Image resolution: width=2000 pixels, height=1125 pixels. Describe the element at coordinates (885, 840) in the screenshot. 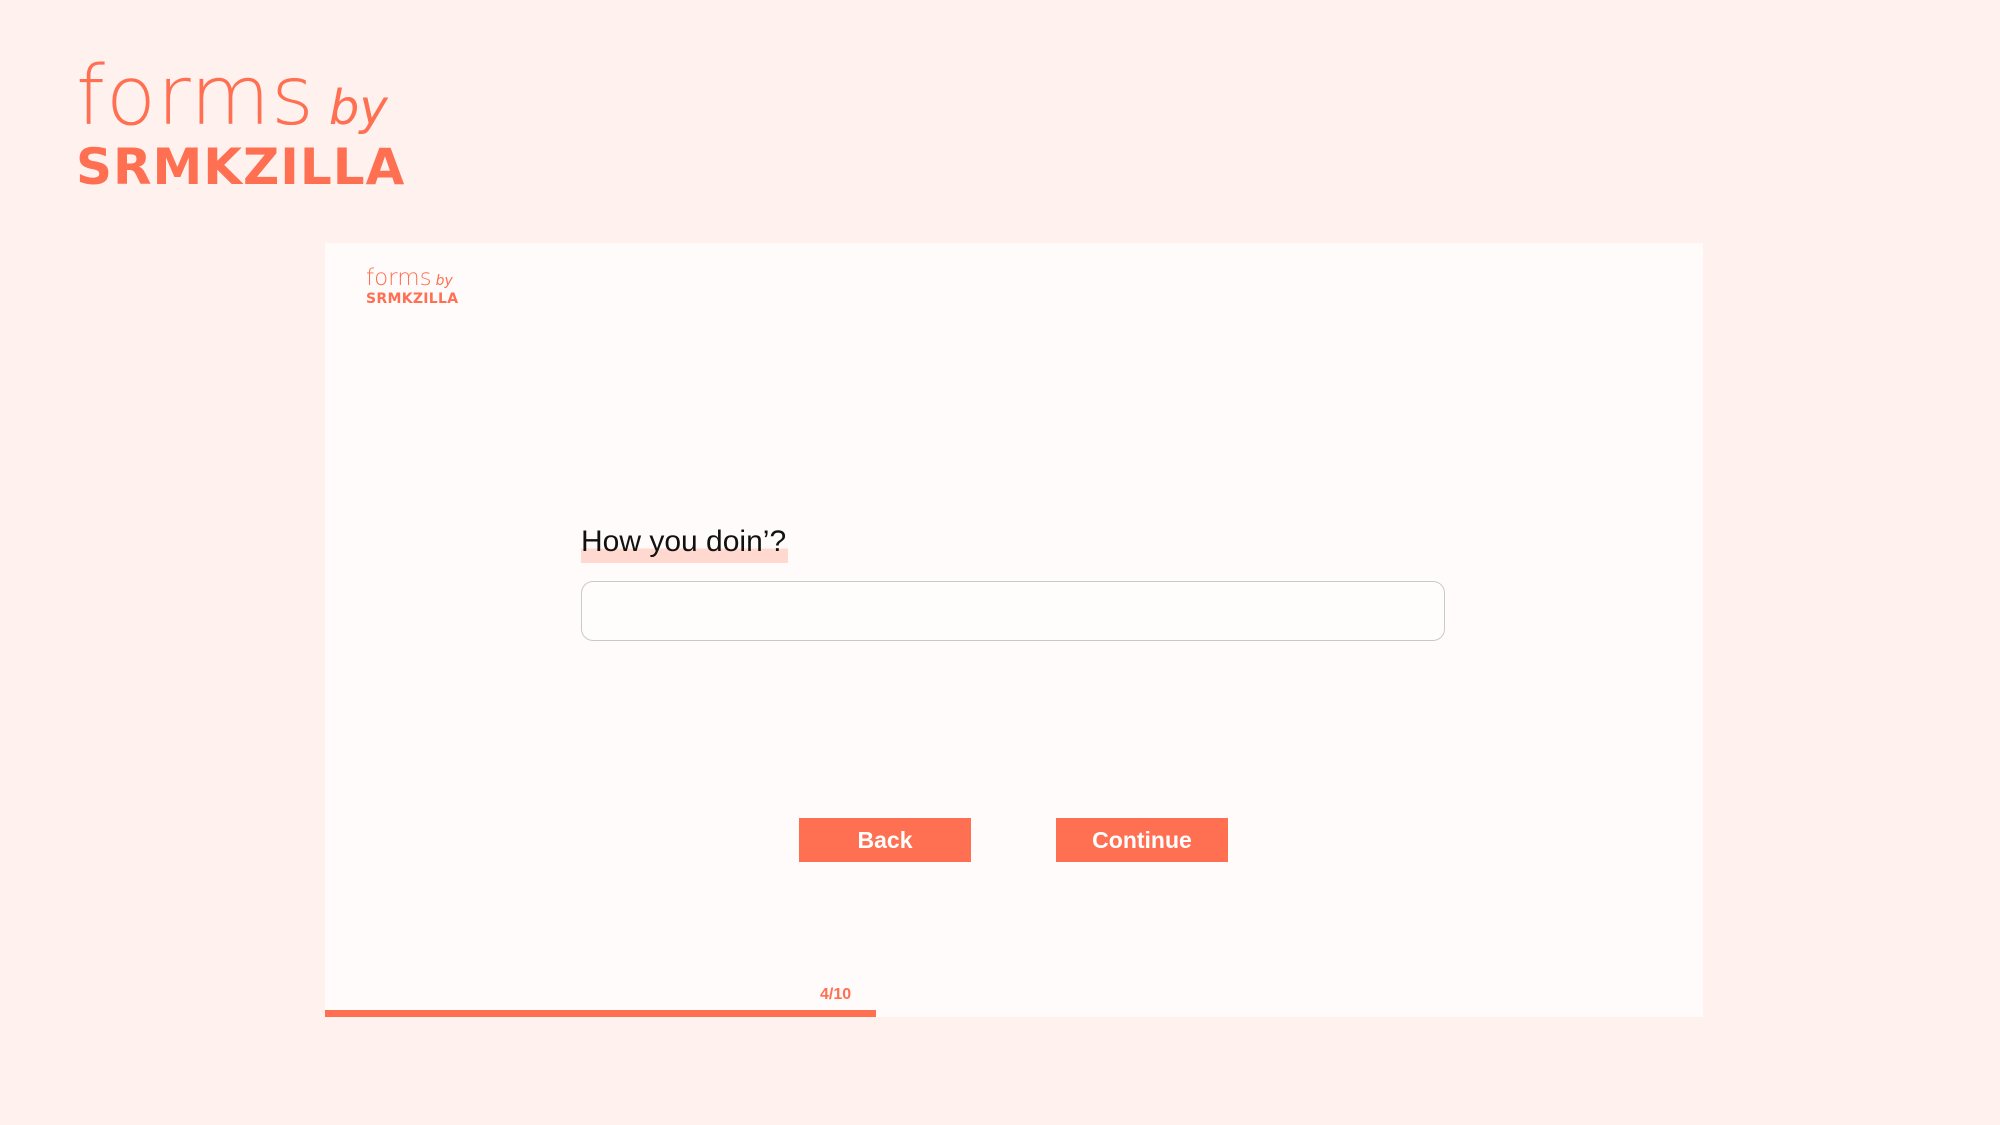

I see `back-button: Back` at that location.